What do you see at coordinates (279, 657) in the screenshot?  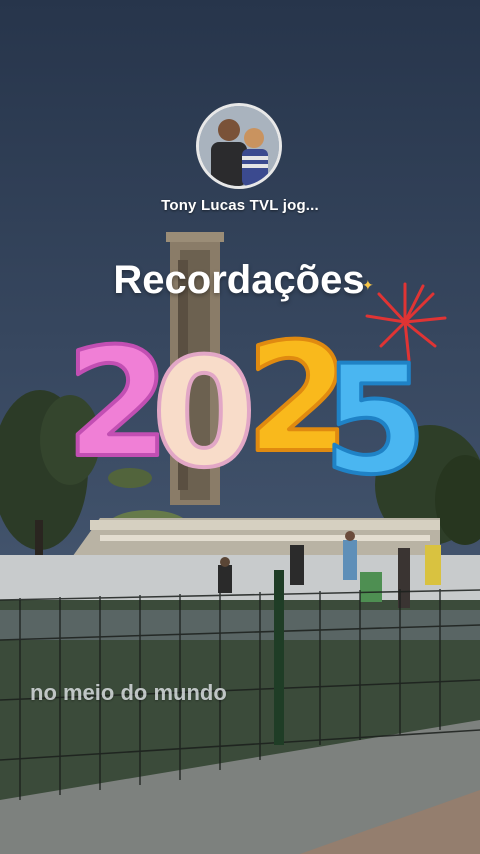 I see `fence-post` at bounding box center [279, 657].